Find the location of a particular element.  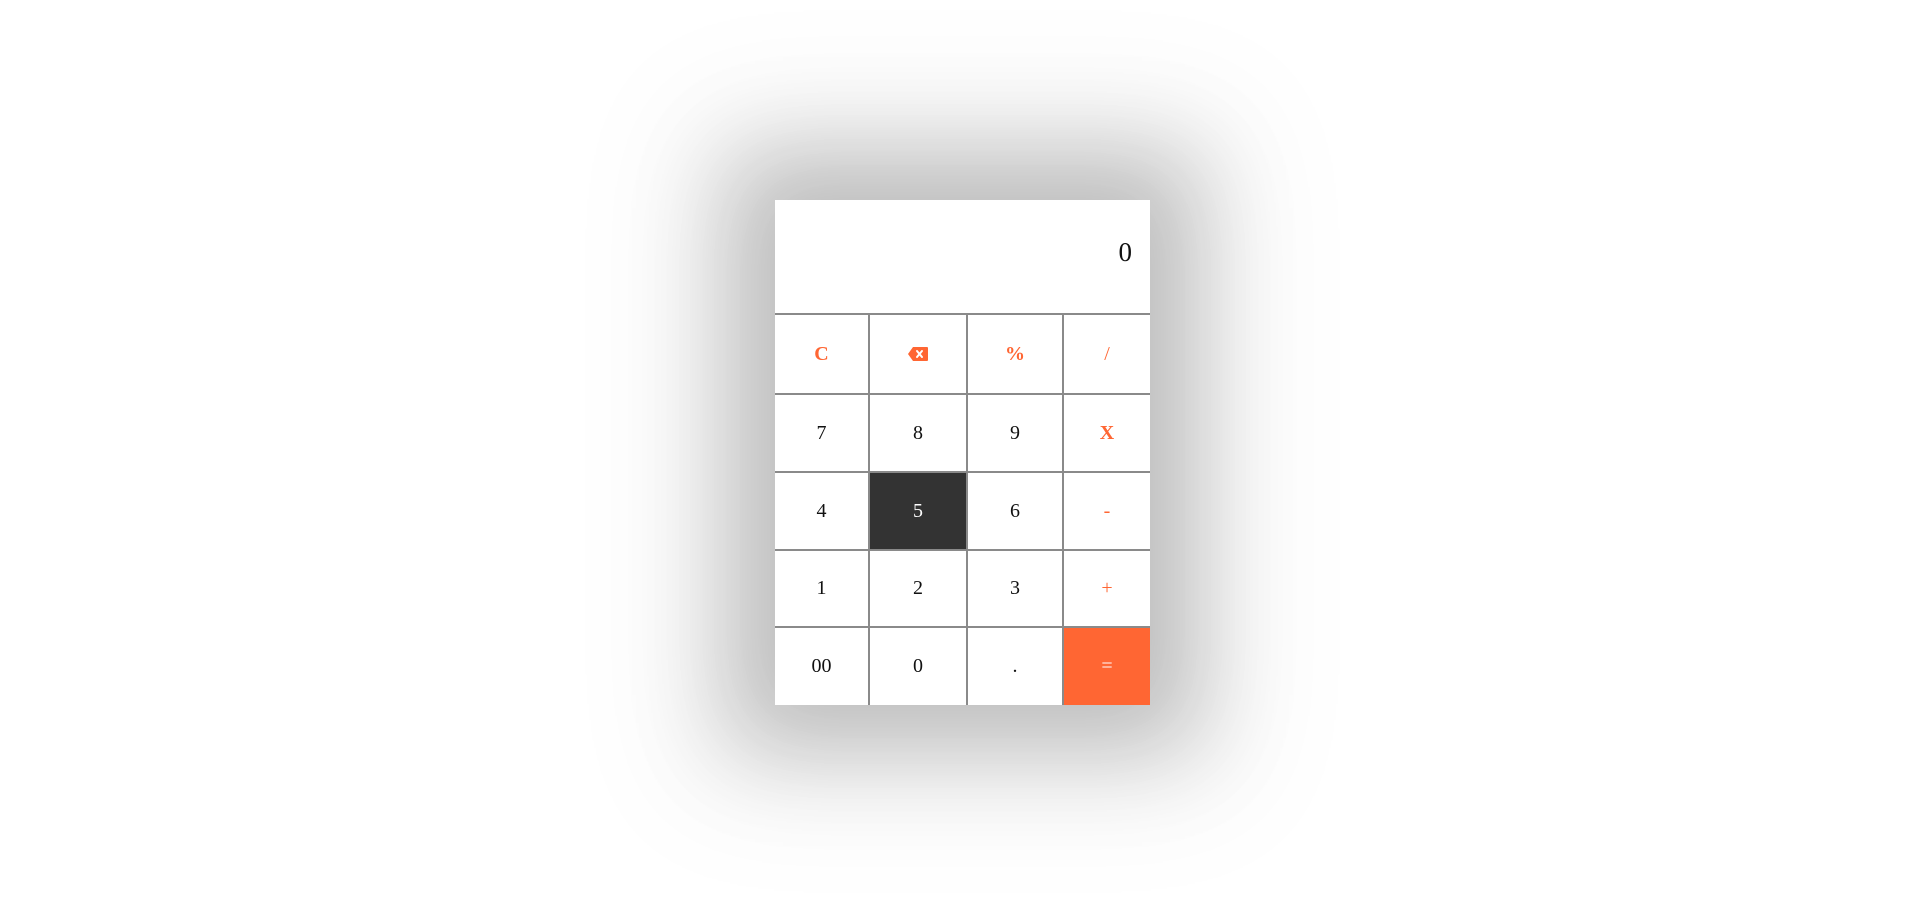

digit-4-button: 4 is located at coordinates (822, 512).